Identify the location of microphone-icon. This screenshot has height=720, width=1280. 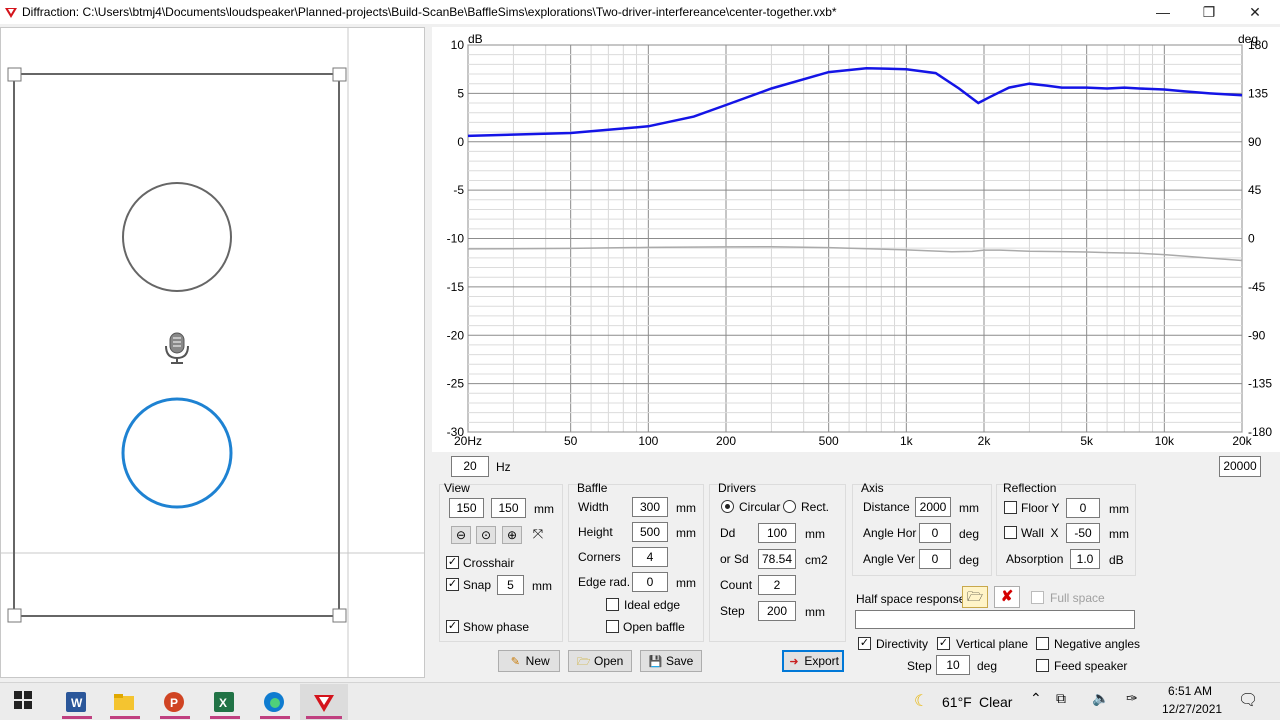
(177, 348).